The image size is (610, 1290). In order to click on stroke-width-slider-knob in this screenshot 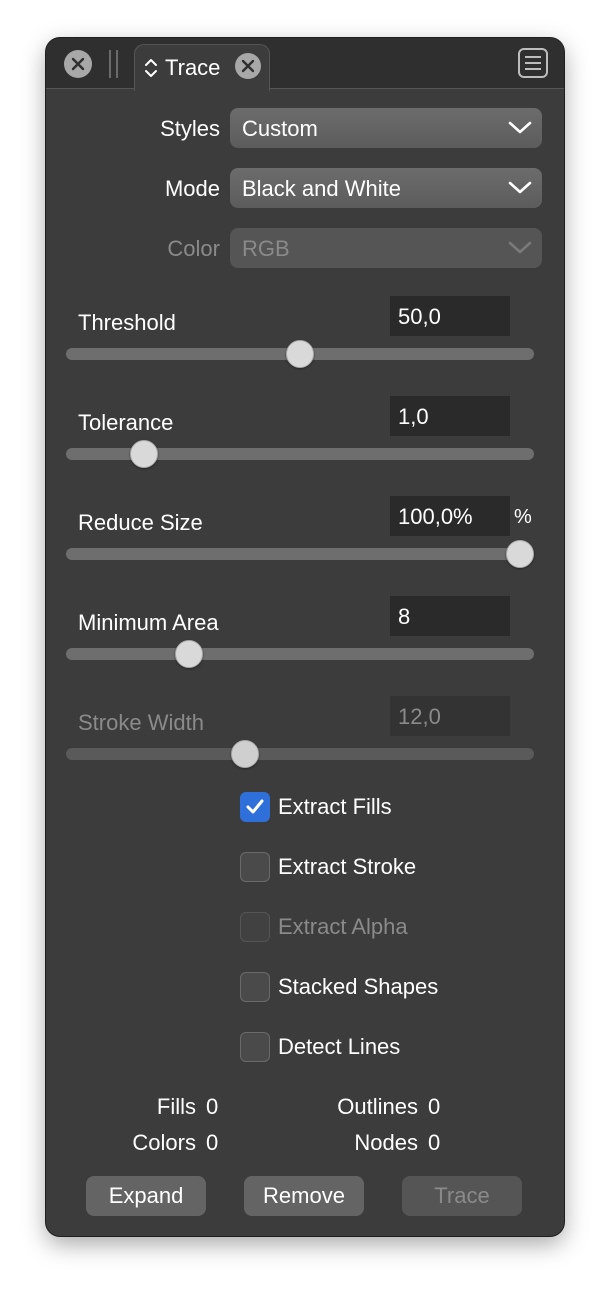, I will do `click(244, 754)`.